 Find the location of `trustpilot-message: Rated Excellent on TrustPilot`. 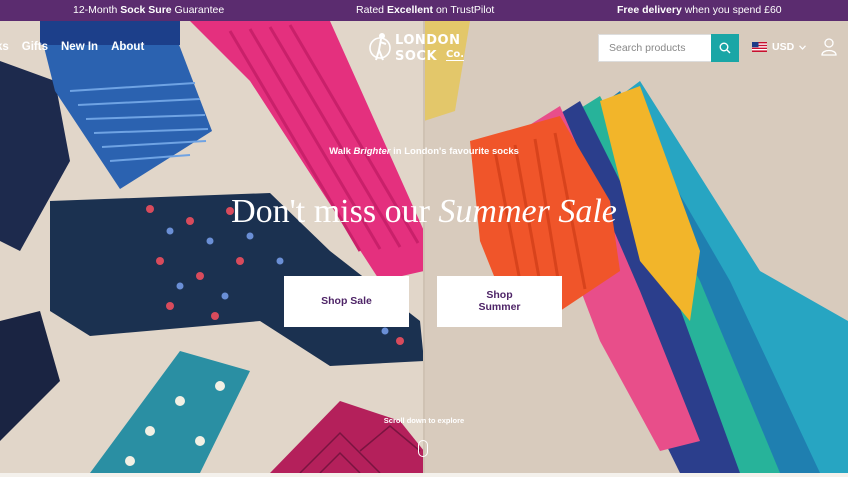

trustpilot-message: Rated Excellent on TrustPilot is located at coordinates (425, 10).